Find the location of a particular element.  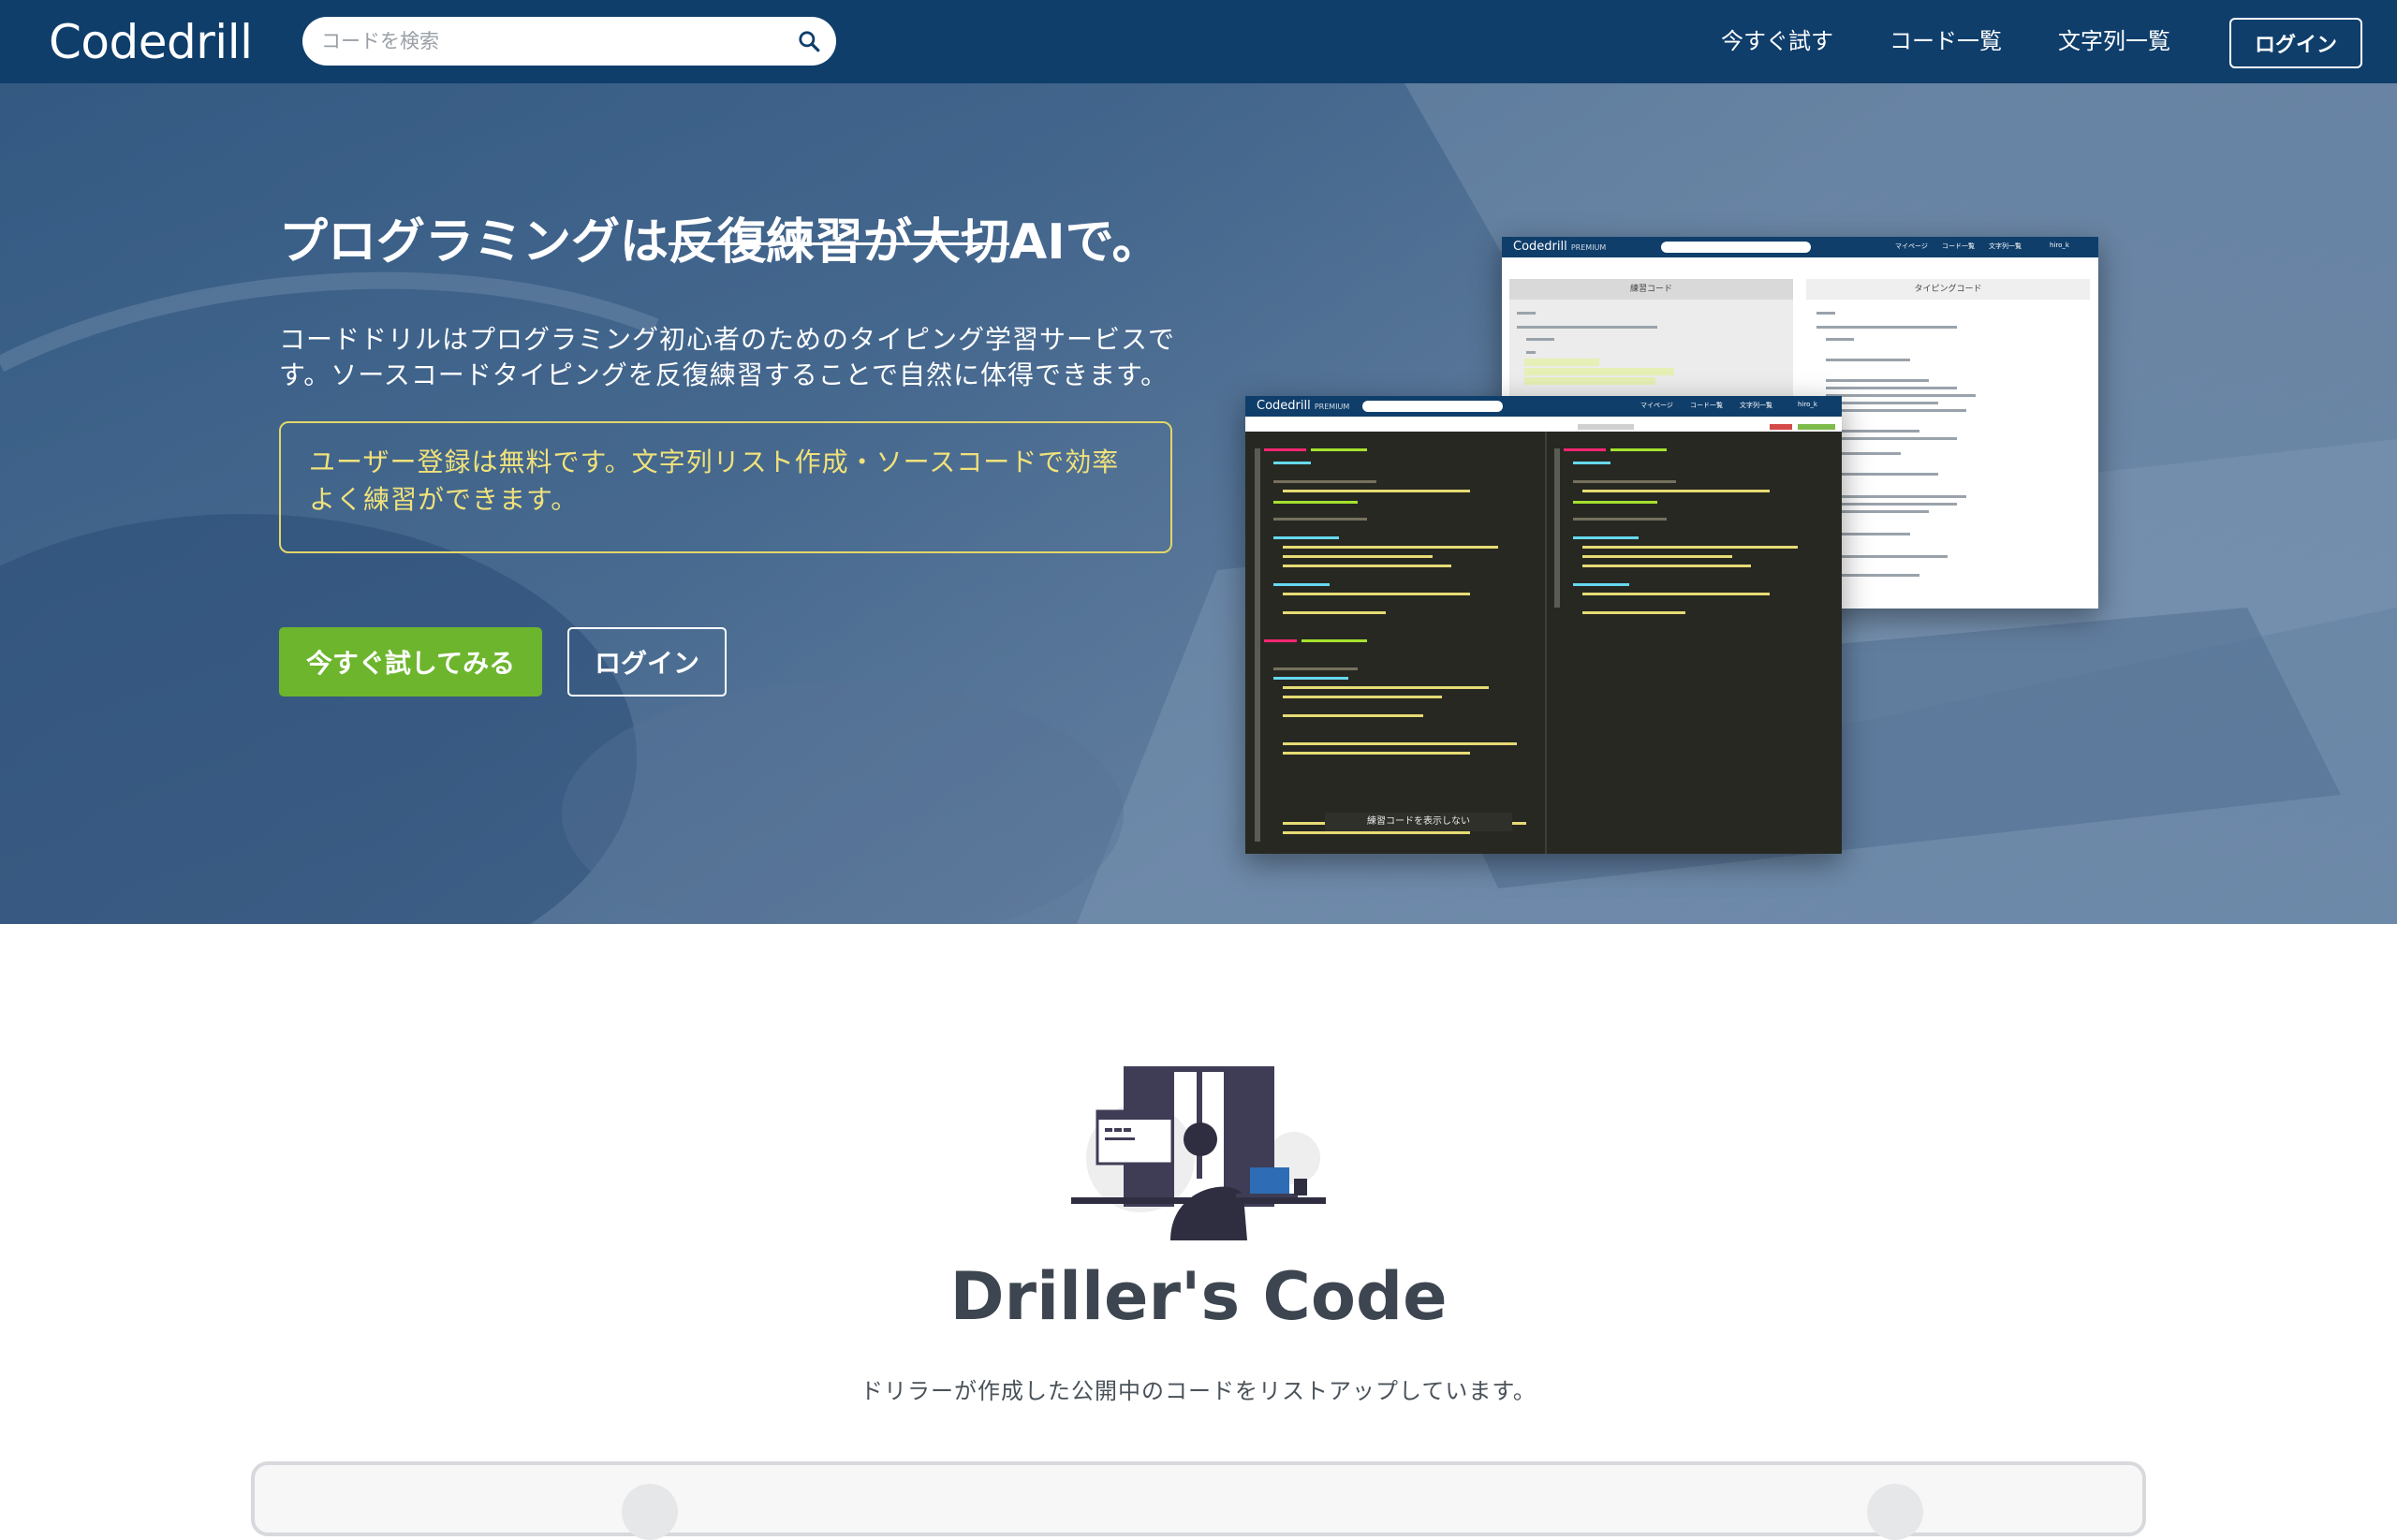

logo-text: Codedrill is located at coordinates (151, 42).